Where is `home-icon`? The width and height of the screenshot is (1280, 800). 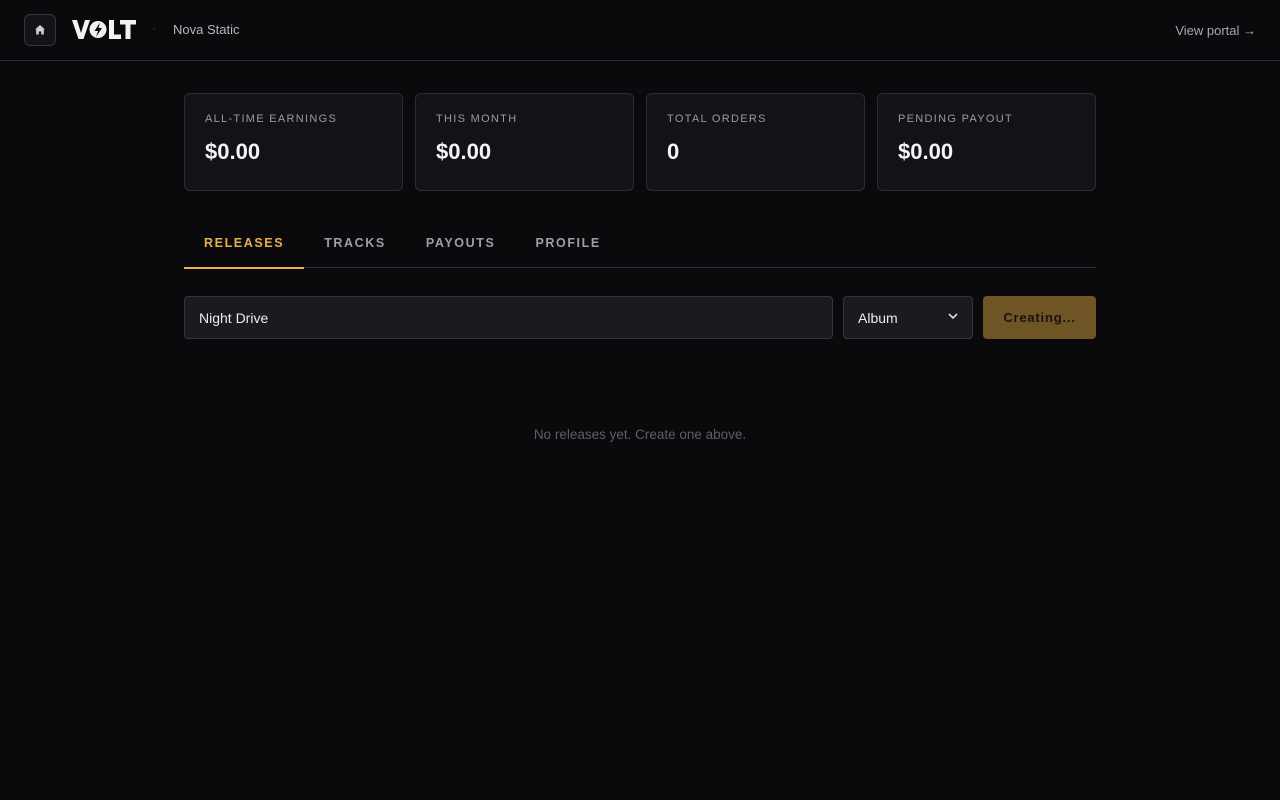 home-icon is located at coordinates (40, 30).